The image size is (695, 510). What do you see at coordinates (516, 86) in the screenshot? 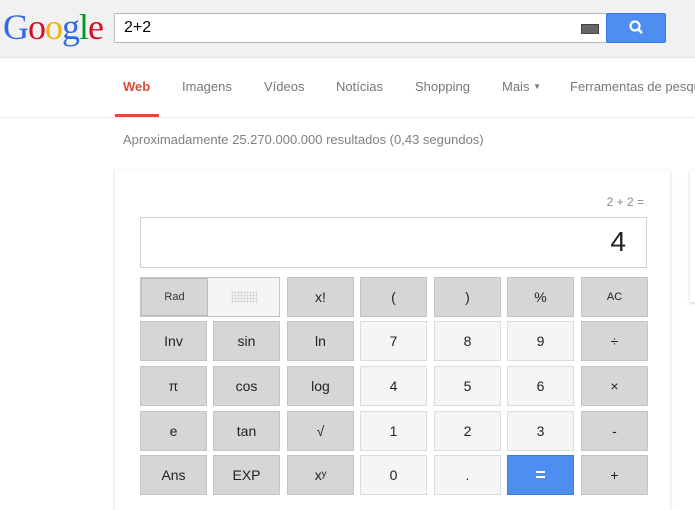
I see `tab-more-label: Mais` at bounding box center [516, 86].